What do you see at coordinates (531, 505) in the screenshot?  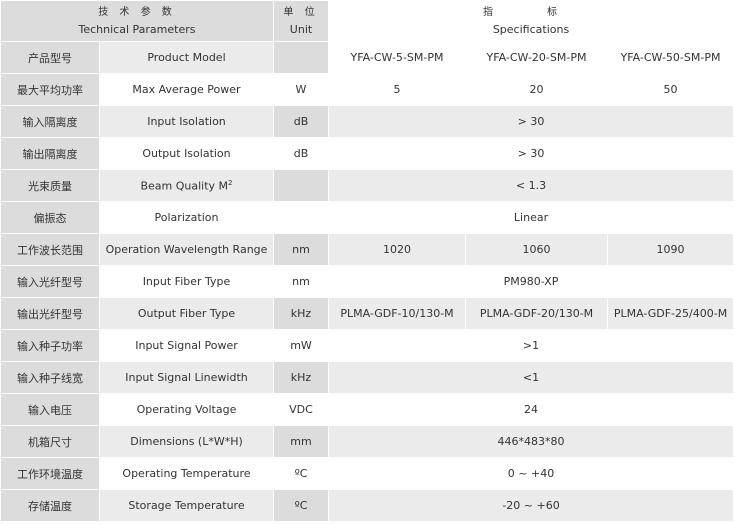 I see `value-cell: -20 ~ +60` at bounding box center [531, 505].